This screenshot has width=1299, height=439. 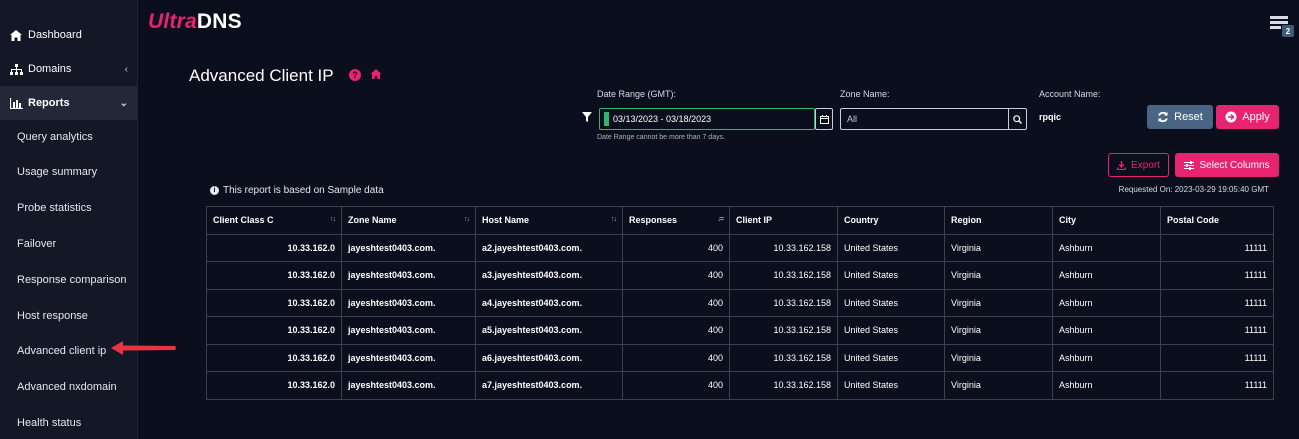 What do you see at coordinates (69, 422) in the screenshot?
I see `sidebar-subitem-health-status: Health status` at bounding box center [69, 422].